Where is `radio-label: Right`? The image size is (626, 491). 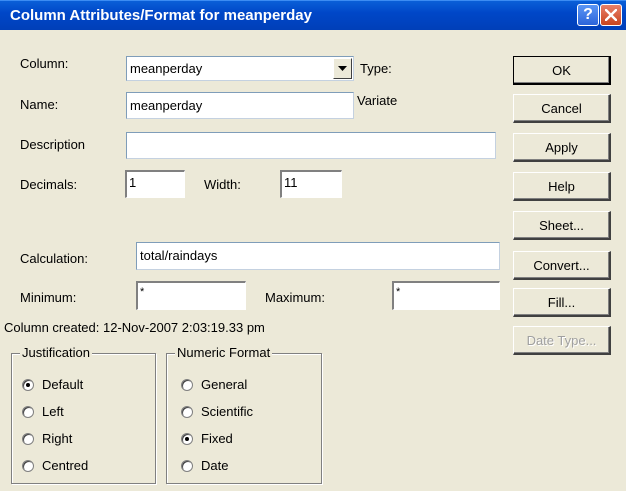 radio-label: Right is located at coordinates (57, 438).